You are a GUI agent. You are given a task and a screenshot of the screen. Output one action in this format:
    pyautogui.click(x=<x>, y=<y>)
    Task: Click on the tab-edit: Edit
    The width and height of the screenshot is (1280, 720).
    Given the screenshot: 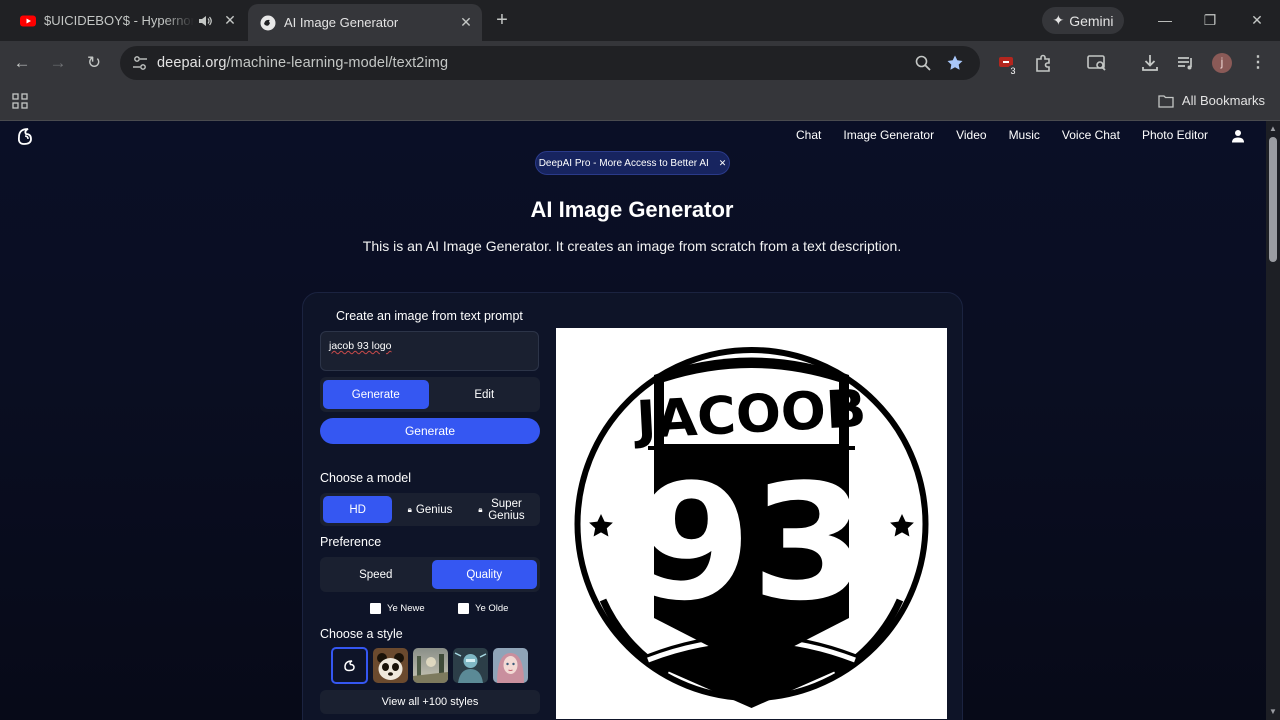 What is the action you would take?
    pyautogui.click(x=485, y=394)
    